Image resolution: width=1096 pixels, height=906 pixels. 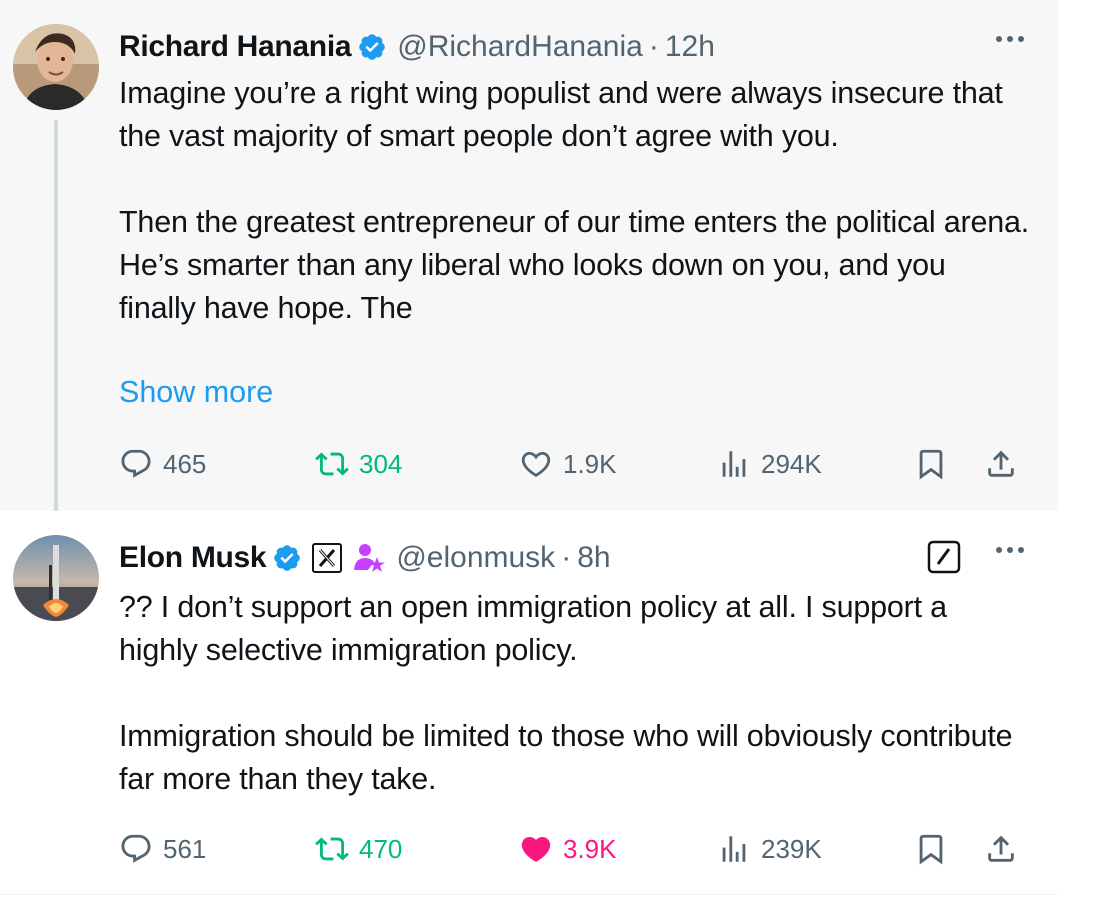 I want to click on views-count: 294K, so click(x=791, y=463).